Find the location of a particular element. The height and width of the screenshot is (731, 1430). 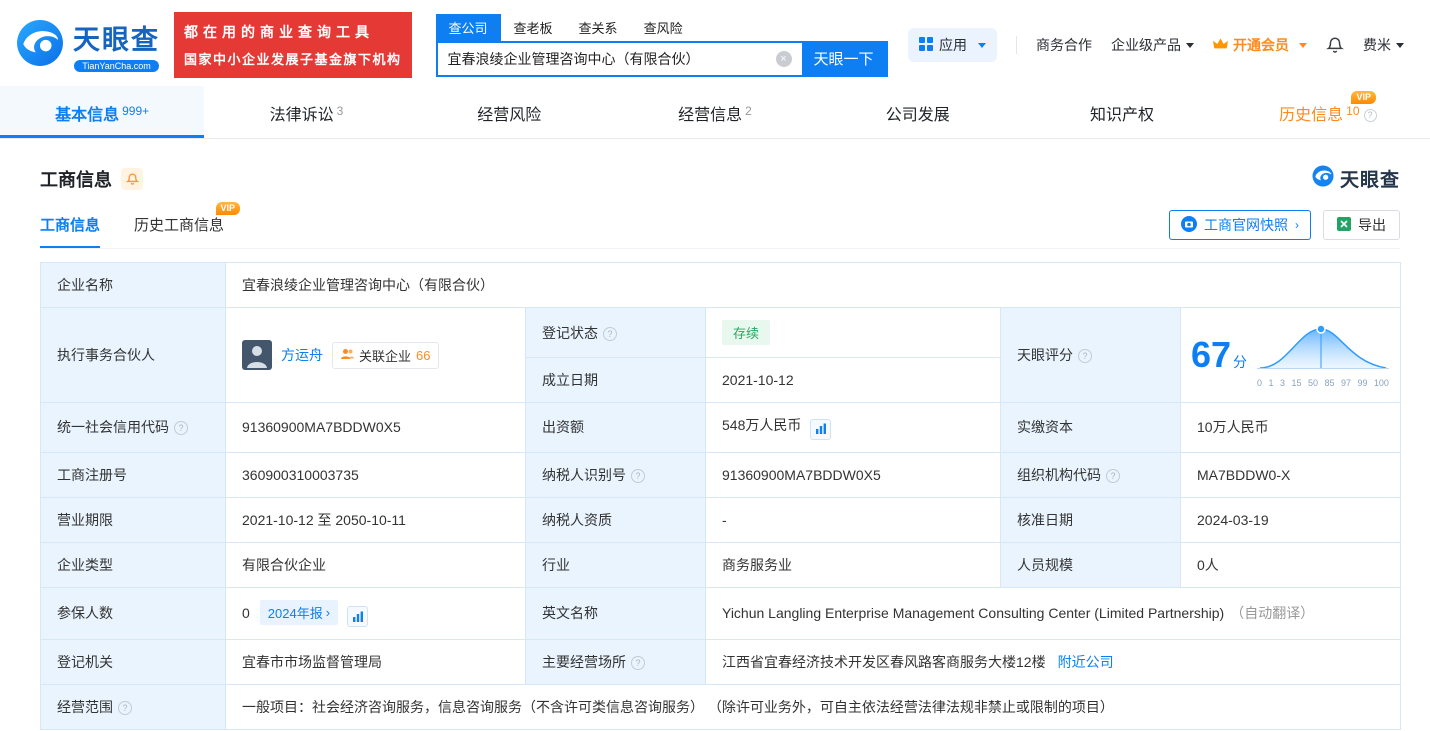

capital-text: 548万人民币 is located at coordinates (762, 425).